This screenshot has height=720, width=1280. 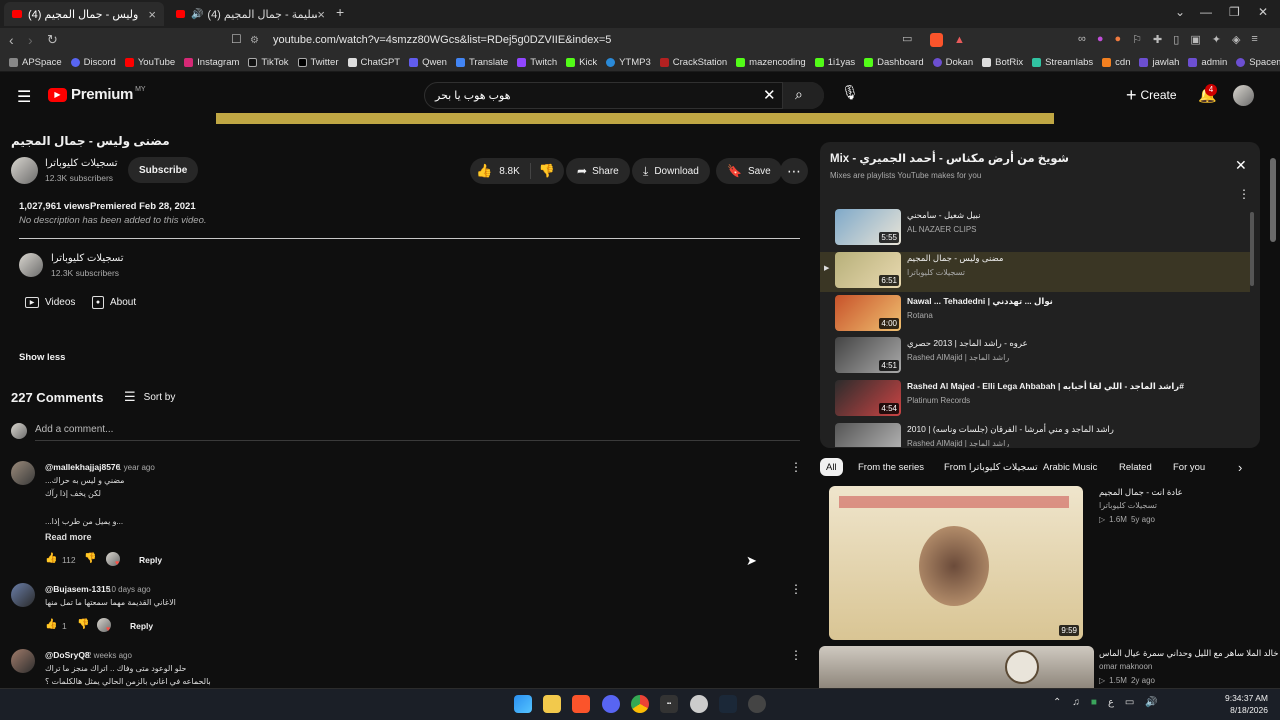 What do you see at coordinates (1057, 702) in the screenshot?
I see `chevron-up-icon: ⌃` at bounding box center [1057, 702].